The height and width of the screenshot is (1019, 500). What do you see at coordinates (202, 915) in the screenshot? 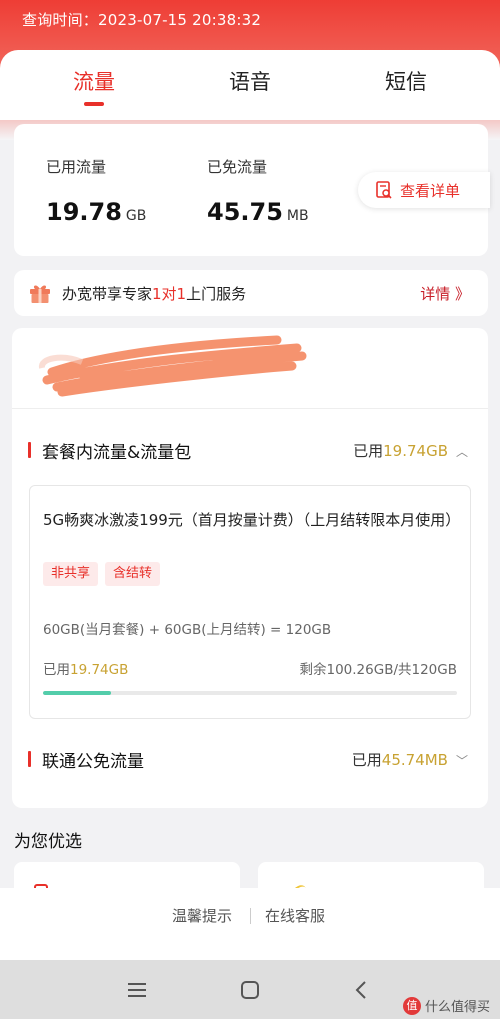
I see `tips-link: 温馨提示` at bounding box center [202, 915].